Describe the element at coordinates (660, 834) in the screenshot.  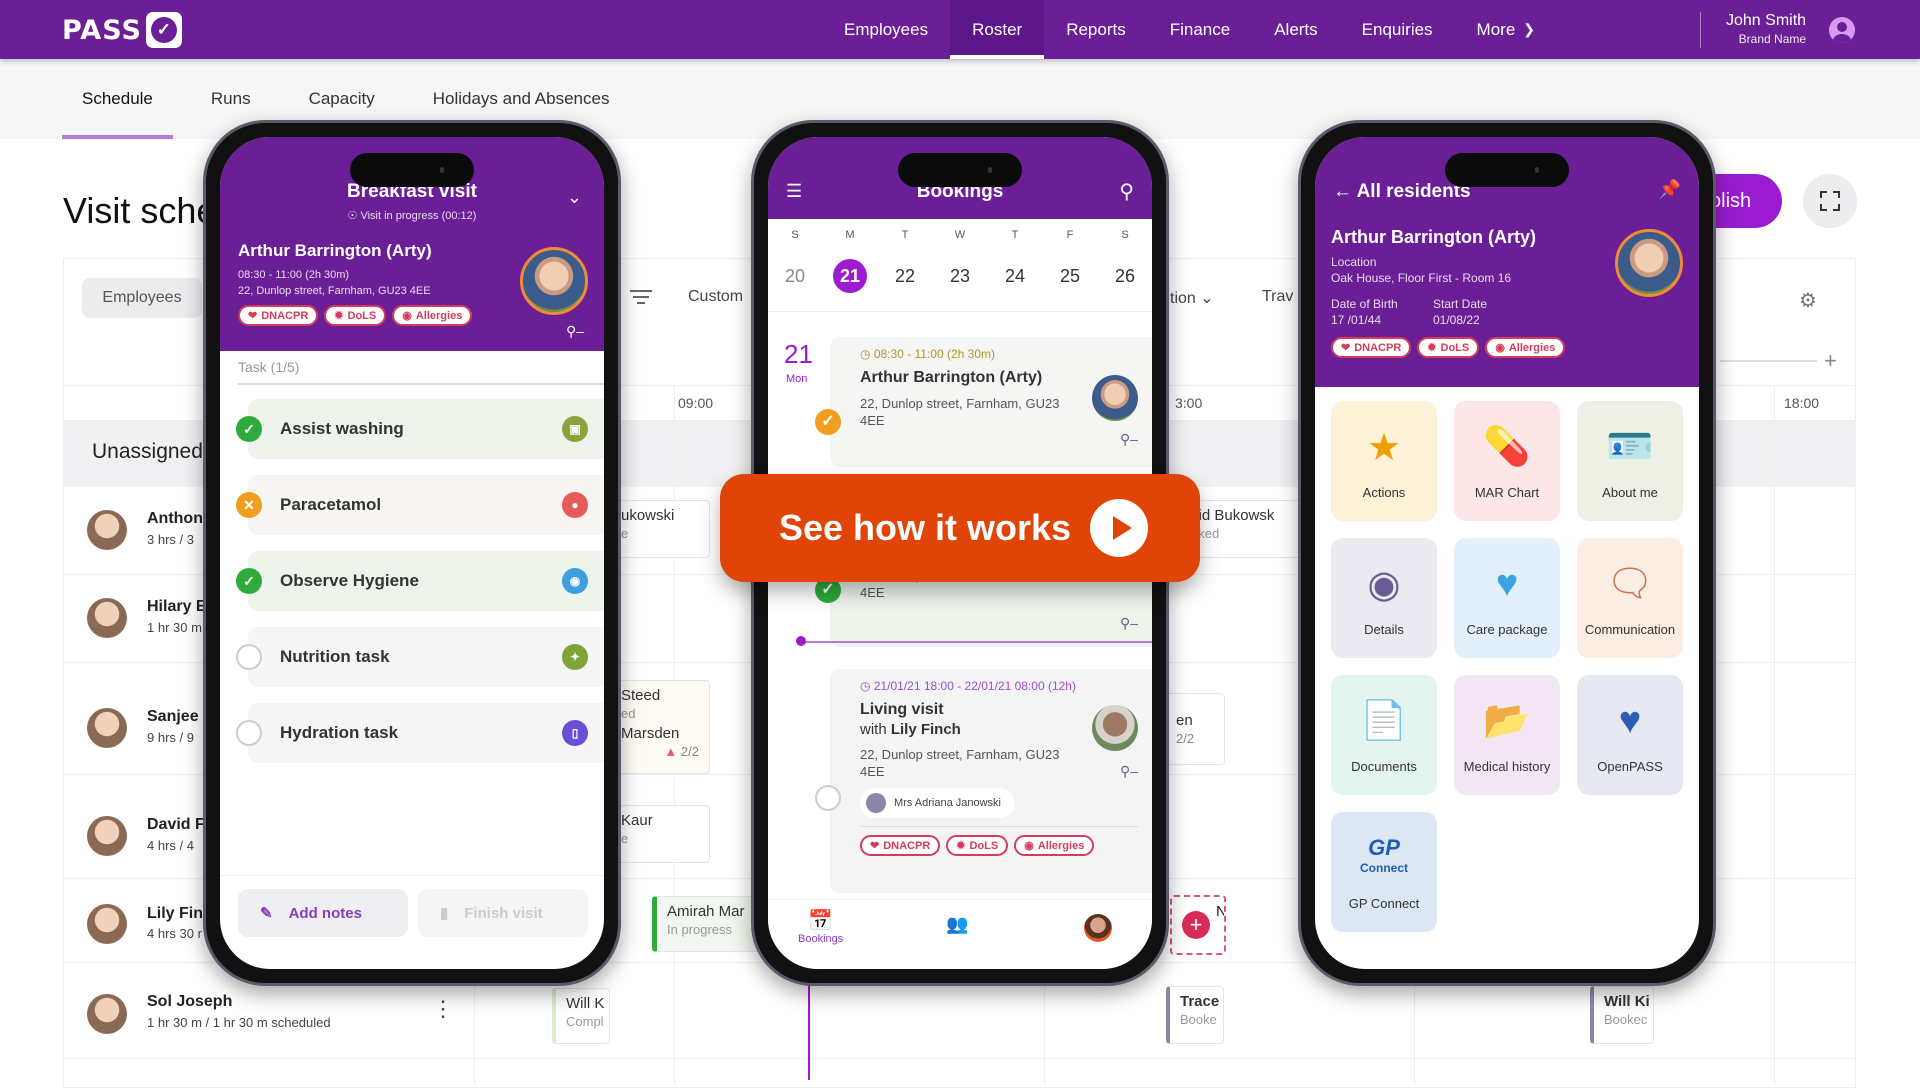
I see `visit-block: Kaur e` at that location.